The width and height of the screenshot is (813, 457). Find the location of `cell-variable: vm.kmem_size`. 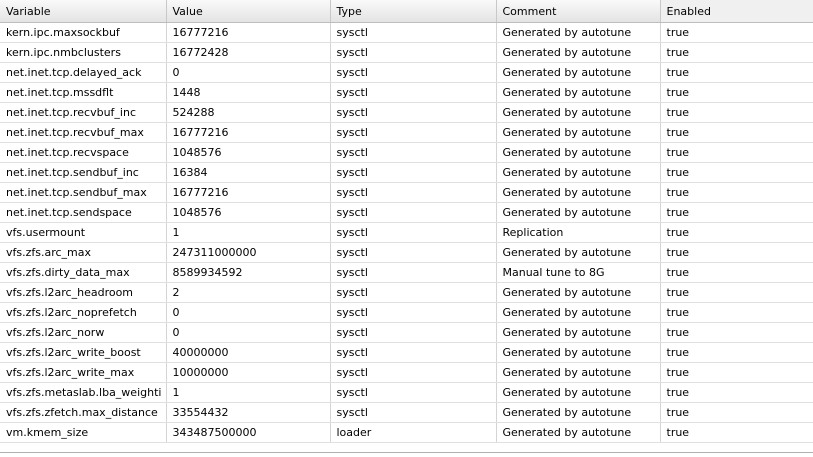

cell-variable: vm.kmem_size is located at coordinates (83, 432).